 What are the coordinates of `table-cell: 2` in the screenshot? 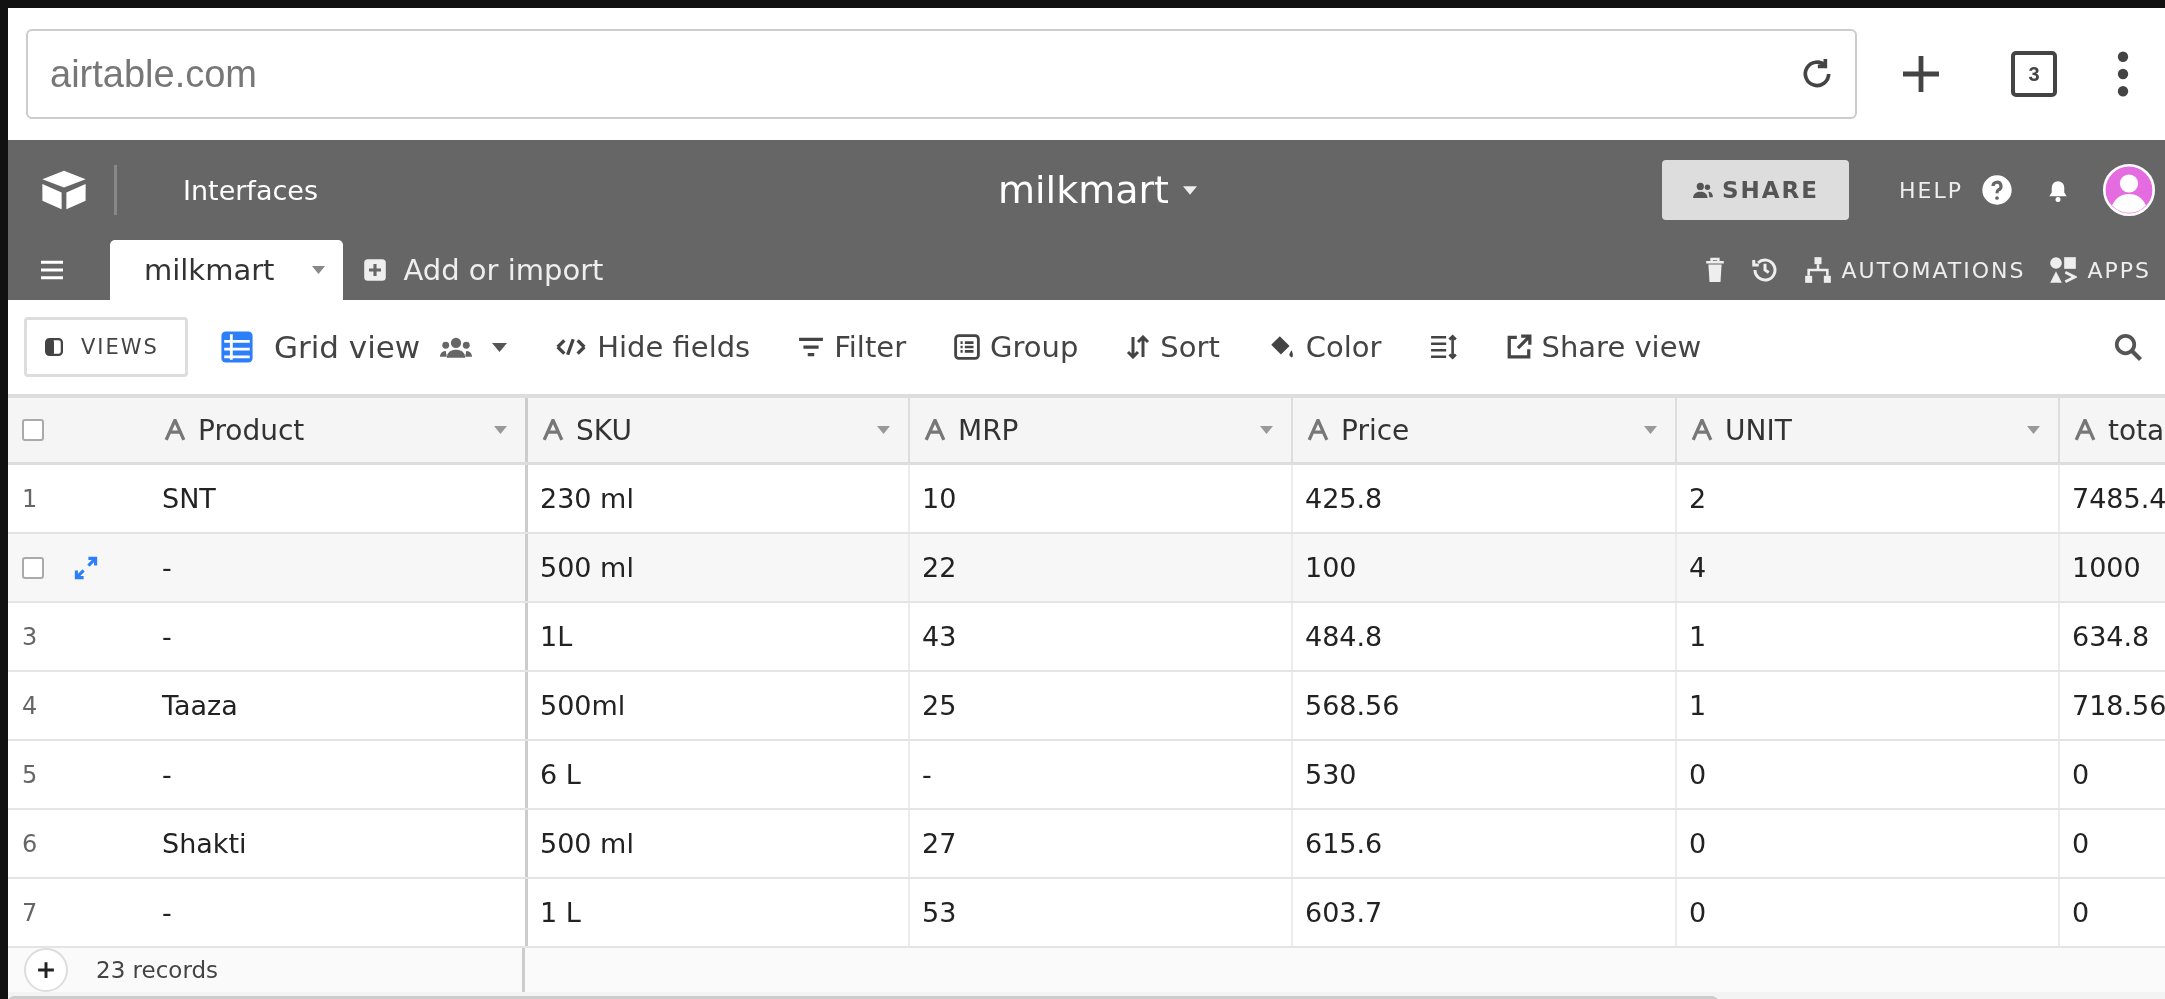 It's located at (1866, 498).